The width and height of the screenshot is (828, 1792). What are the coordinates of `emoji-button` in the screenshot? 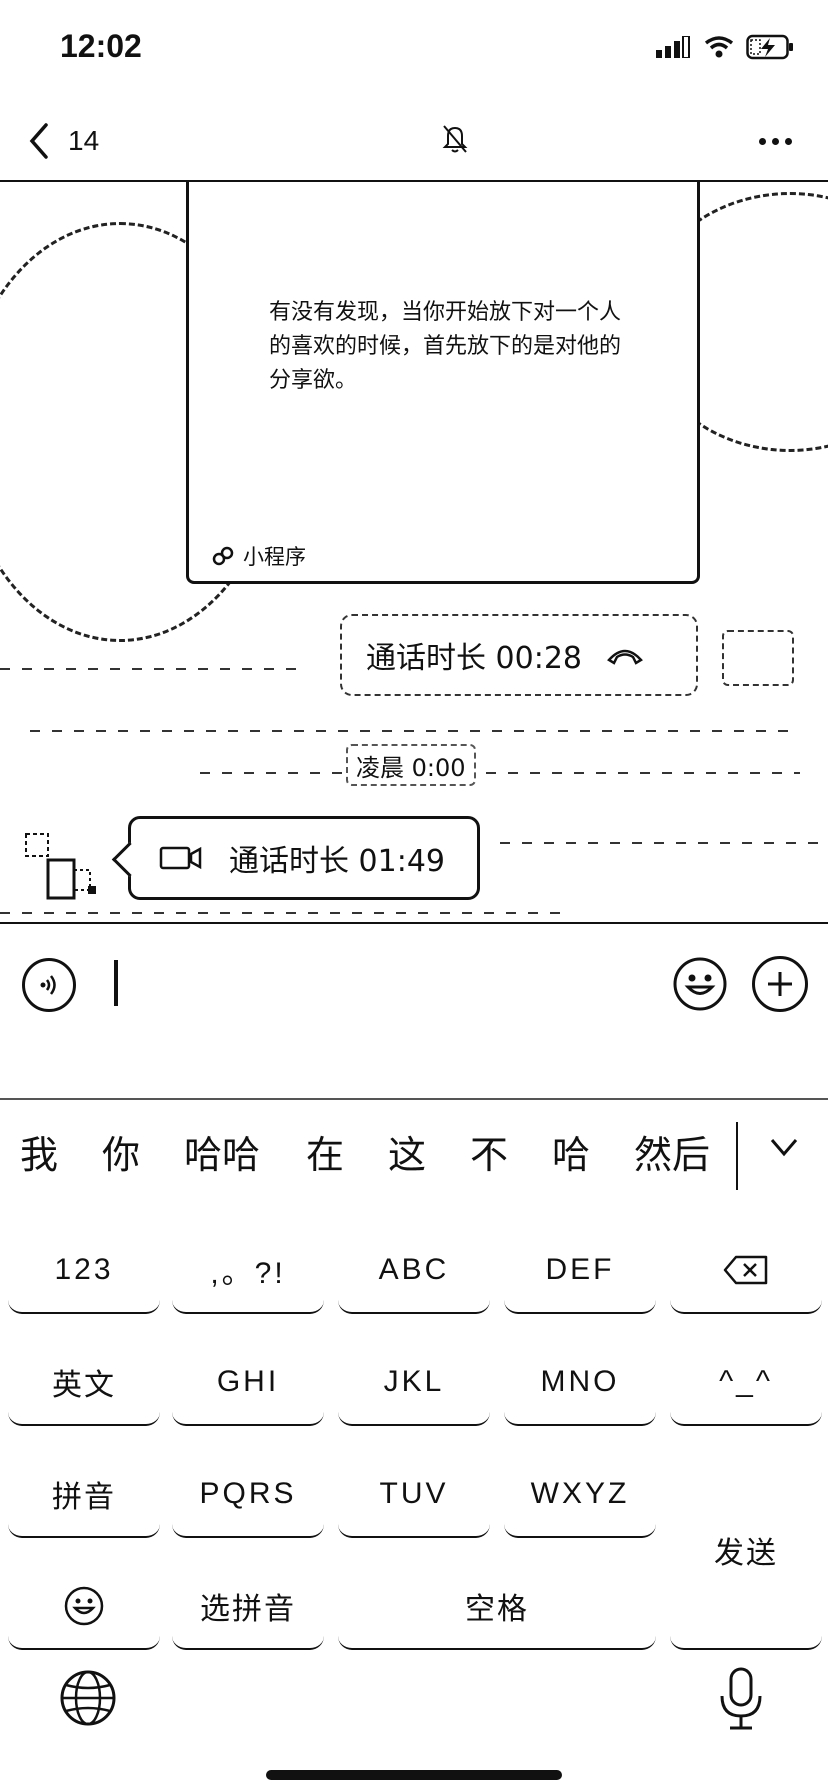 It's located at (700, 984).